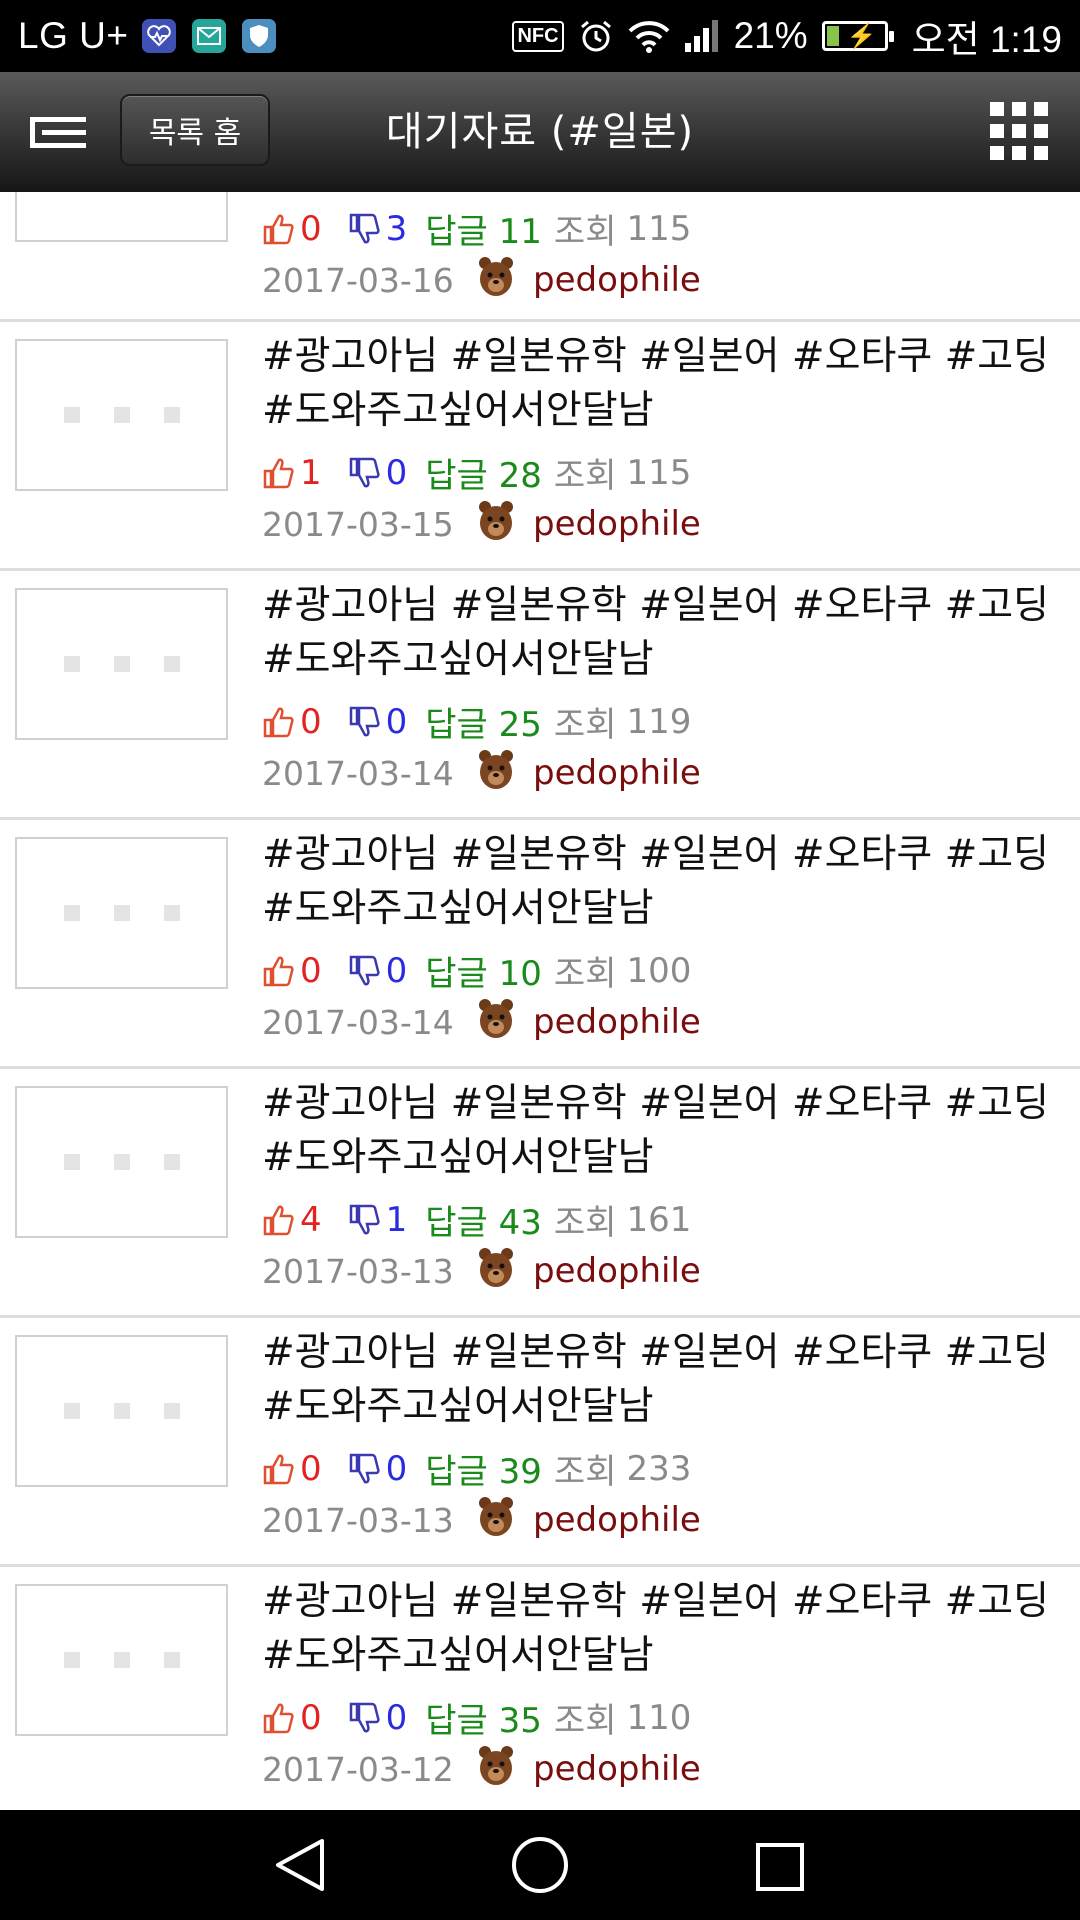 This screenshot has height=1920, width=1080. What do you see at coordinates (396, 1219) in the screenshot?
I see `downvote-count: 1` at bounding box center [396, 1219].